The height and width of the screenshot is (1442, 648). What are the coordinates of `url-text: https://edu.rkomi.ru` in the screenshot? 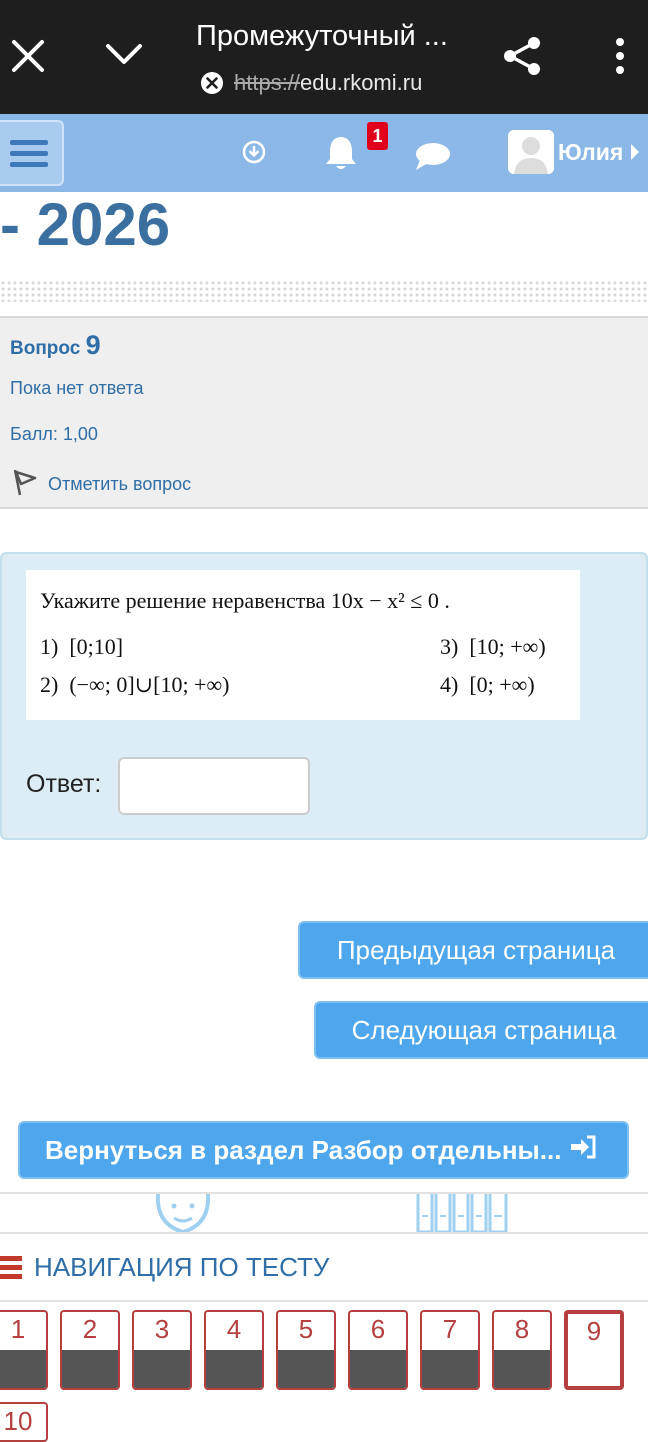 It's located at (328, 83).